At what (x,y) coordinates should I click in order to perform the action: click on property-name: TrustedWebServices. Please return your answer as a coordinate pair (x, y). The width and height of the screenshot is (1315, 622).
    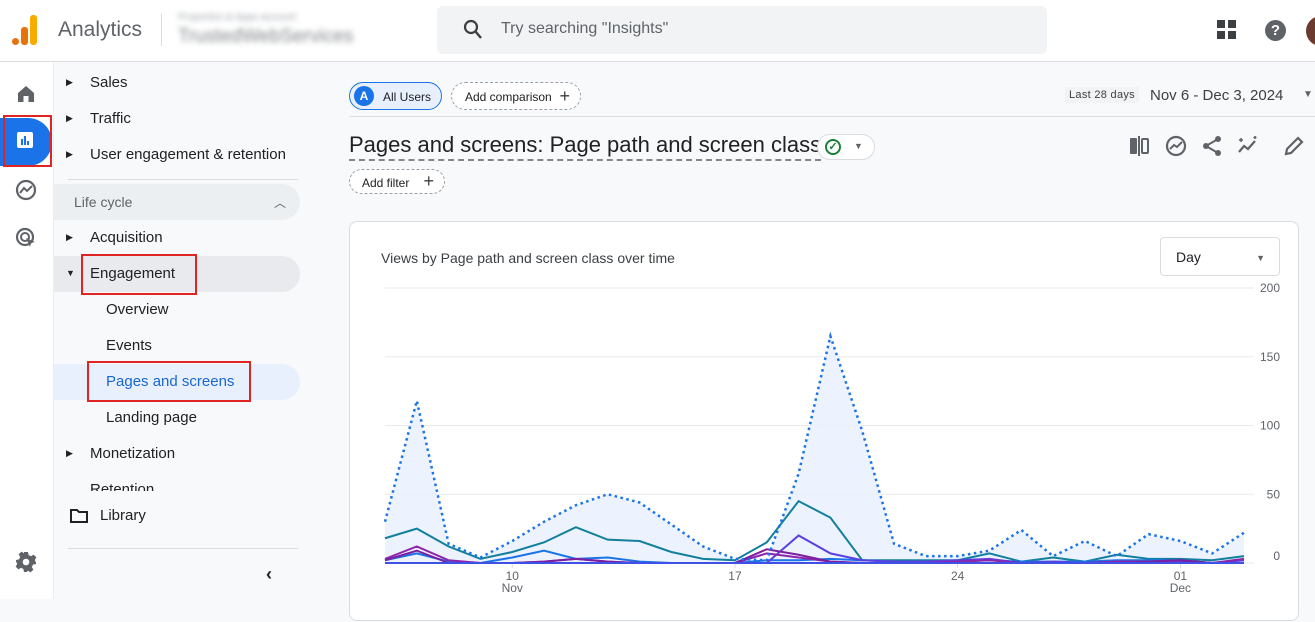
    Looking at the image, I should click on (266, 36).